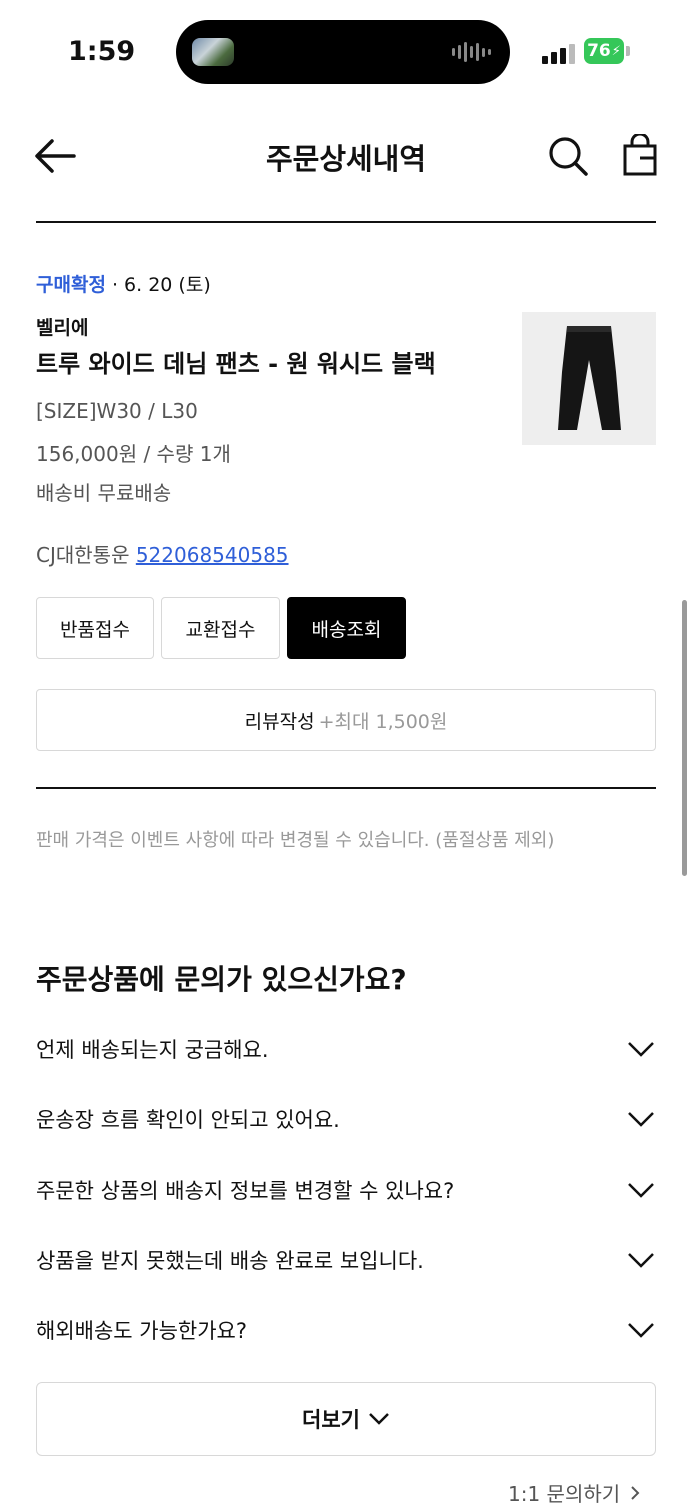  I want to click on section-divider, so click(346, 788).